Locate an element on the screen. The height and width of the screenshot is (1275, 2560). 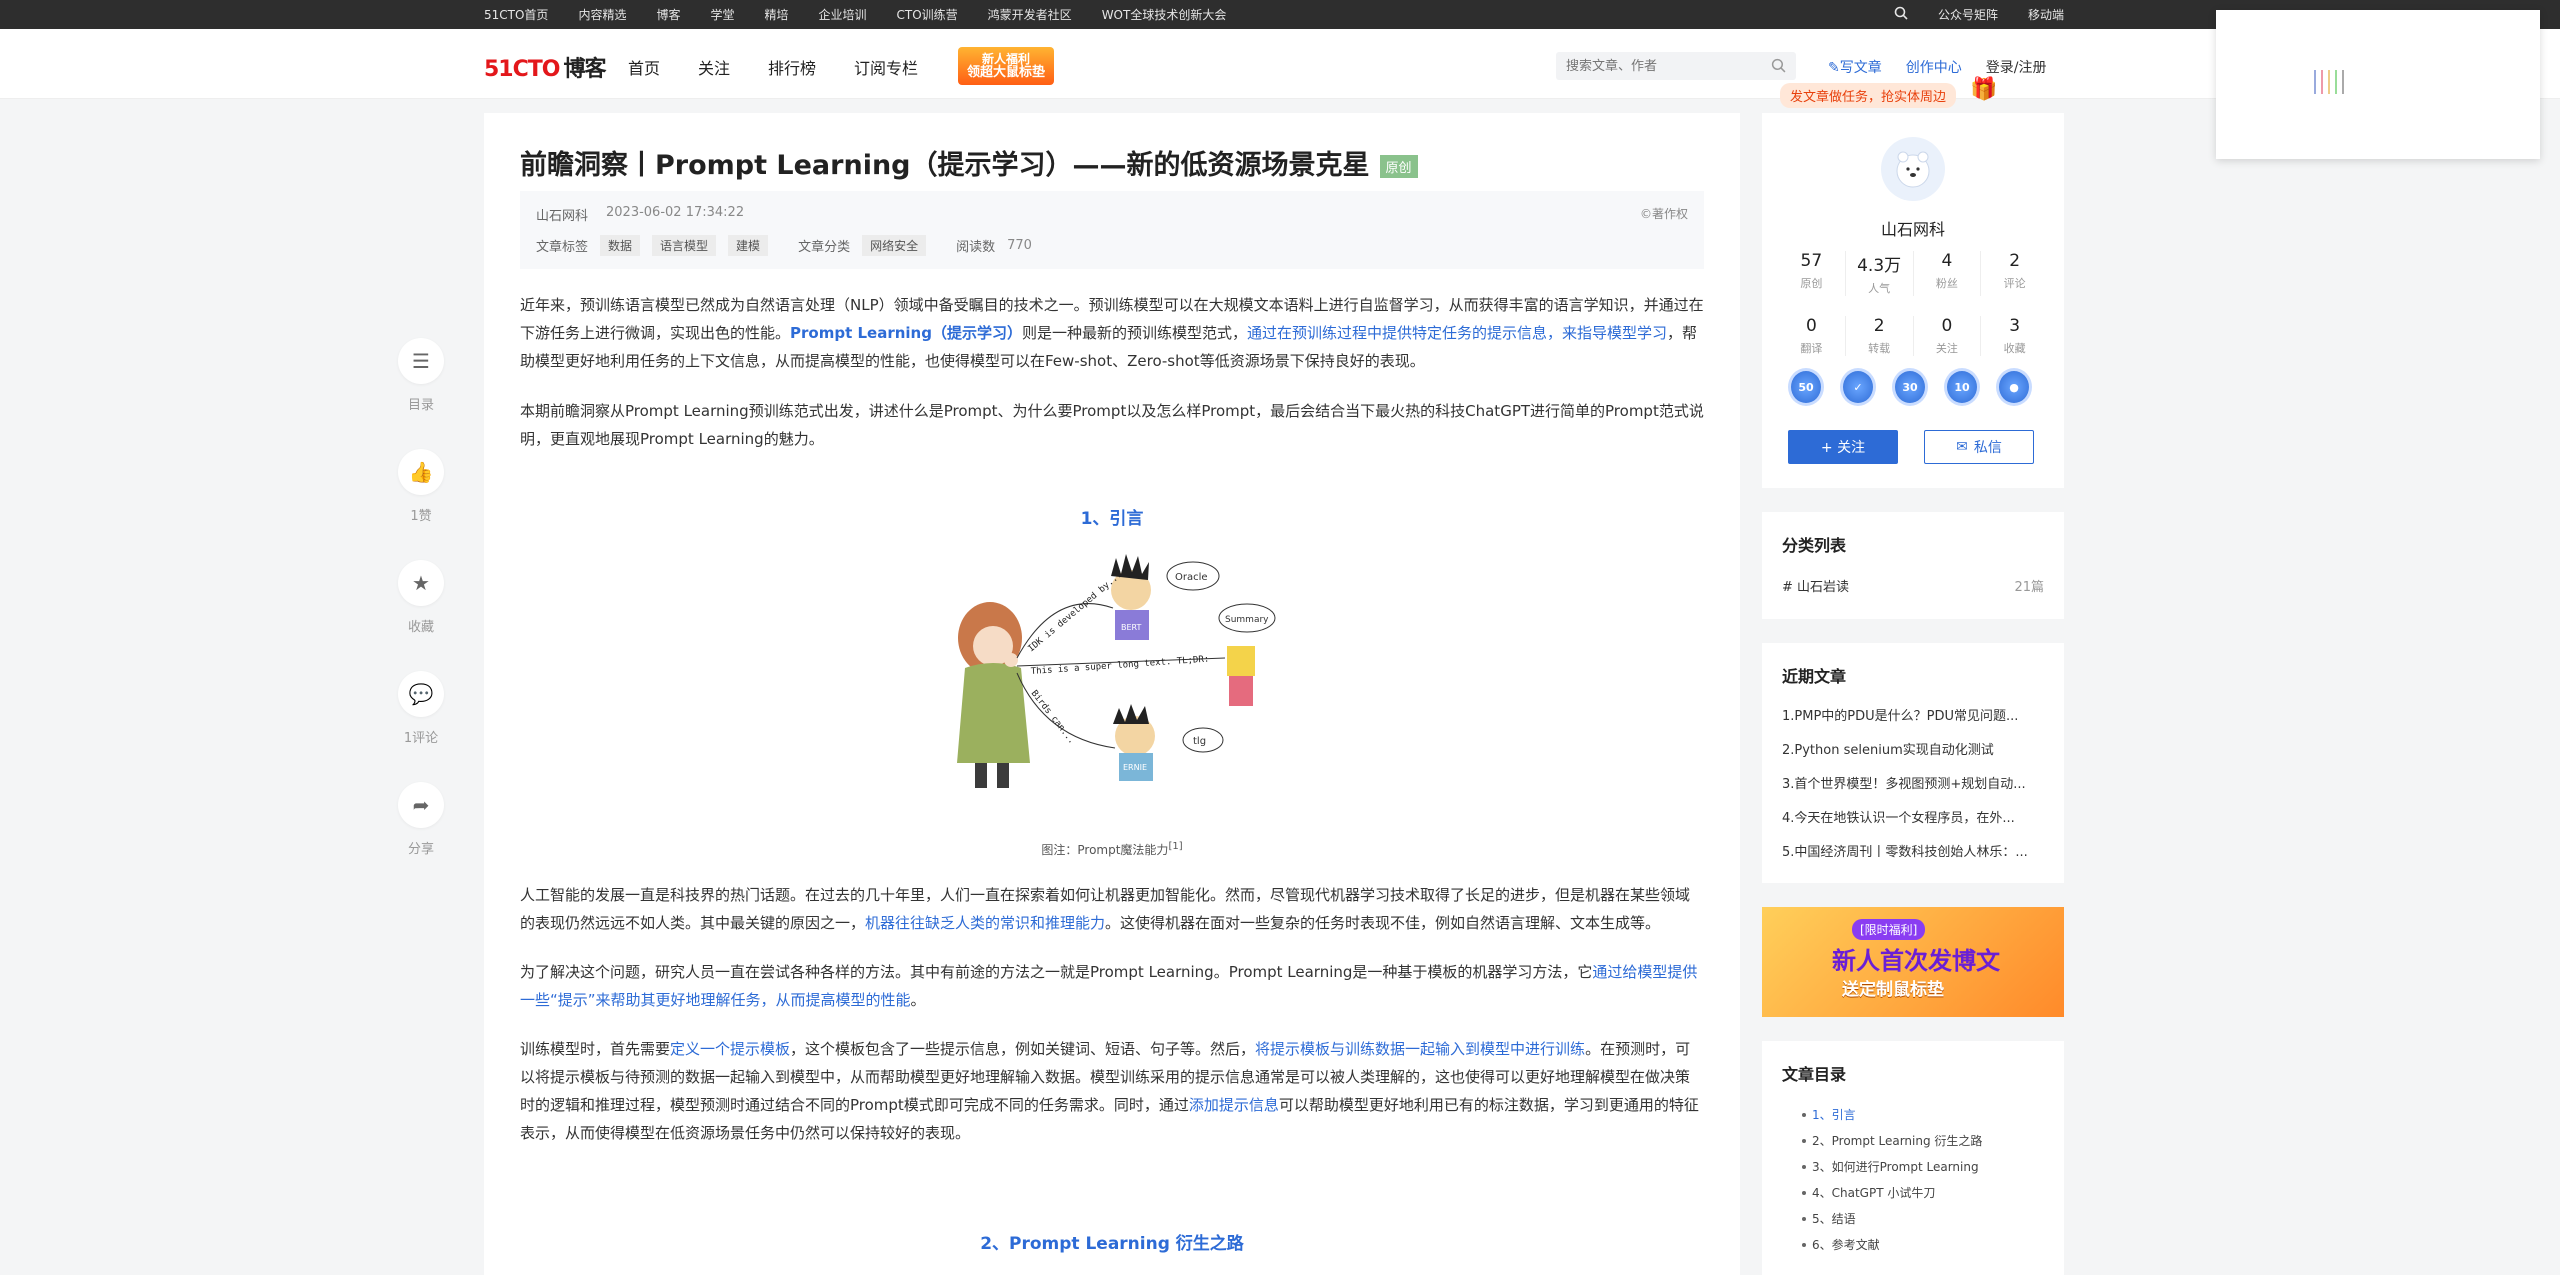
top-nav-mobile: 移动端 is located at coordinates (2046, 14).